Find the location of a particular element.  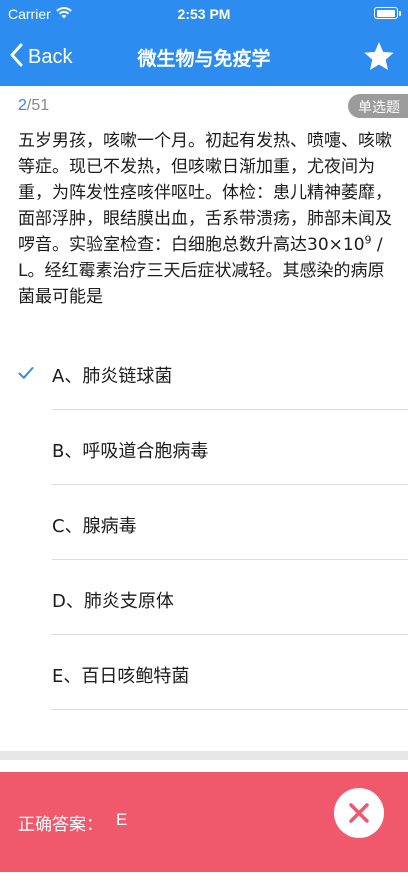

close-icon is located at coordinates (359, 822).